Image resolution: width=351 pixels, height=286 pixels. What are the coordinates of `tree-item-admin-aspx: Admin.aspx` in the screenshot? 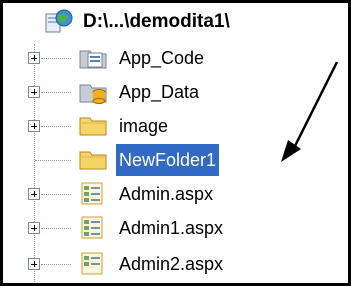 It's located at (175, 195).